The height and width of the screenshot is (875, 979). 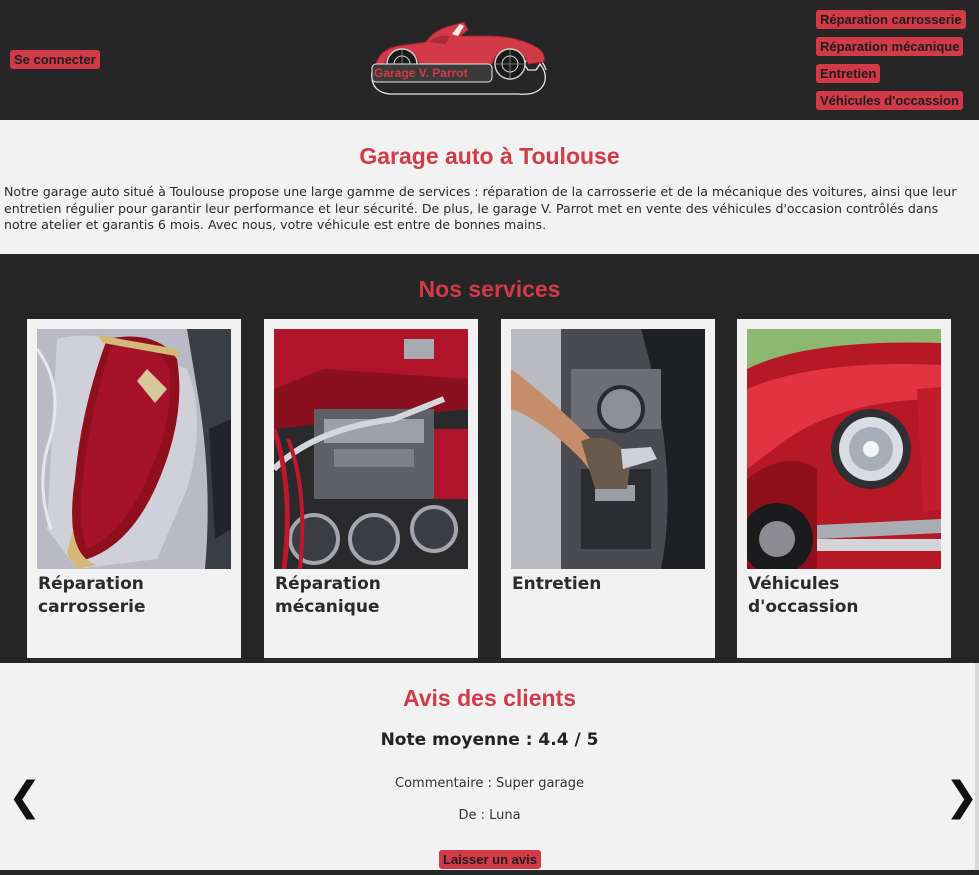 What do you see at coordinates (608, 449) in the screenshot?
I see `maintenance-photo` at bounding box center [608, 449].